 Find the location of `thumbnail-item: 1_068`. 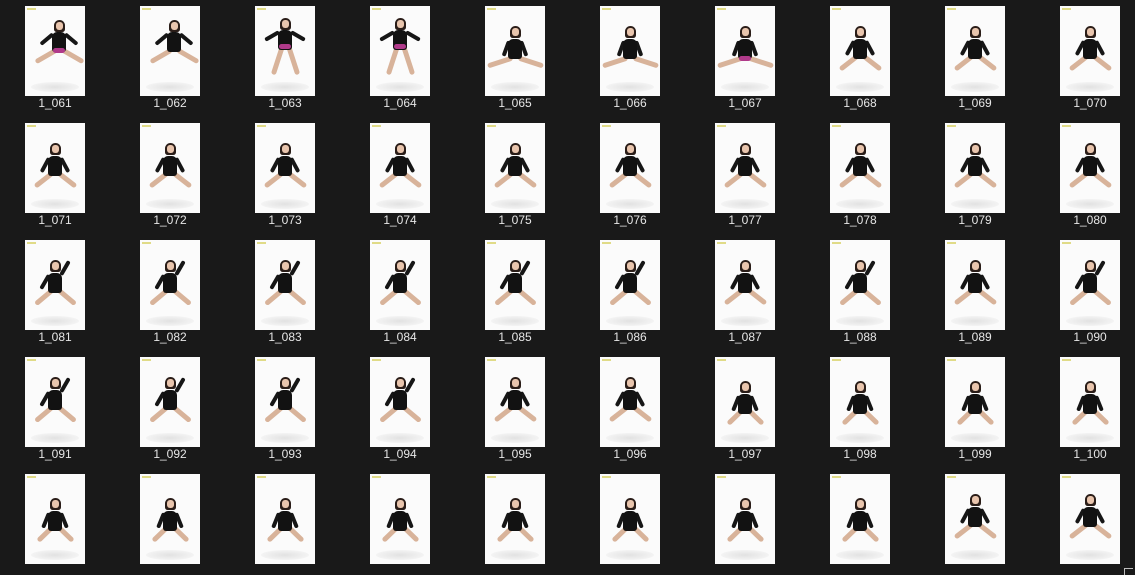

thumbnail-item: 1_068 is located at coordinates (860, 56).